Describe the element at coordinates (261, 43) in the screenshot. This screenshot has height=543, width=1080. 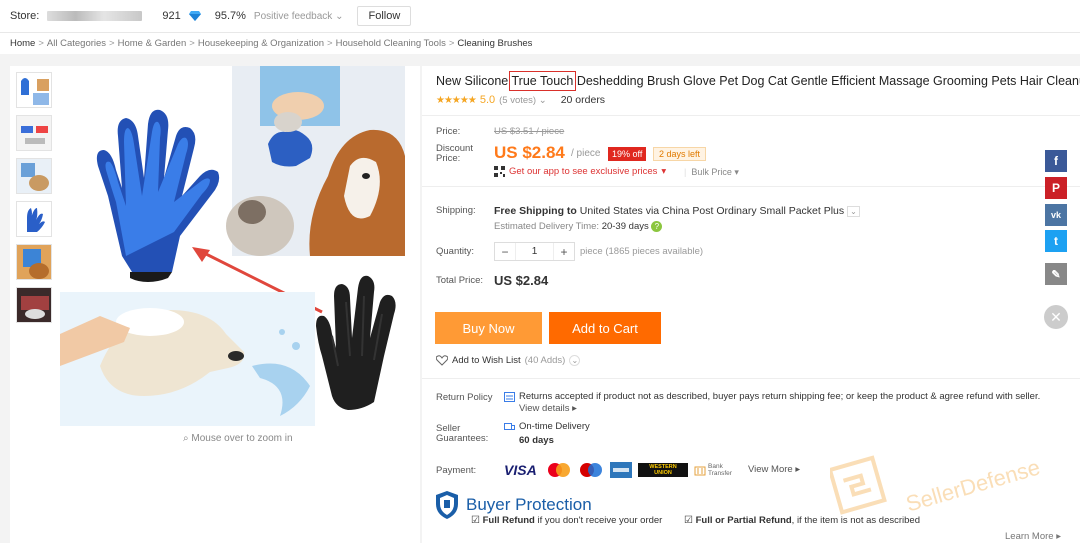
I see `crumb-housekeeping: Housekeeping & Organization` at that location.